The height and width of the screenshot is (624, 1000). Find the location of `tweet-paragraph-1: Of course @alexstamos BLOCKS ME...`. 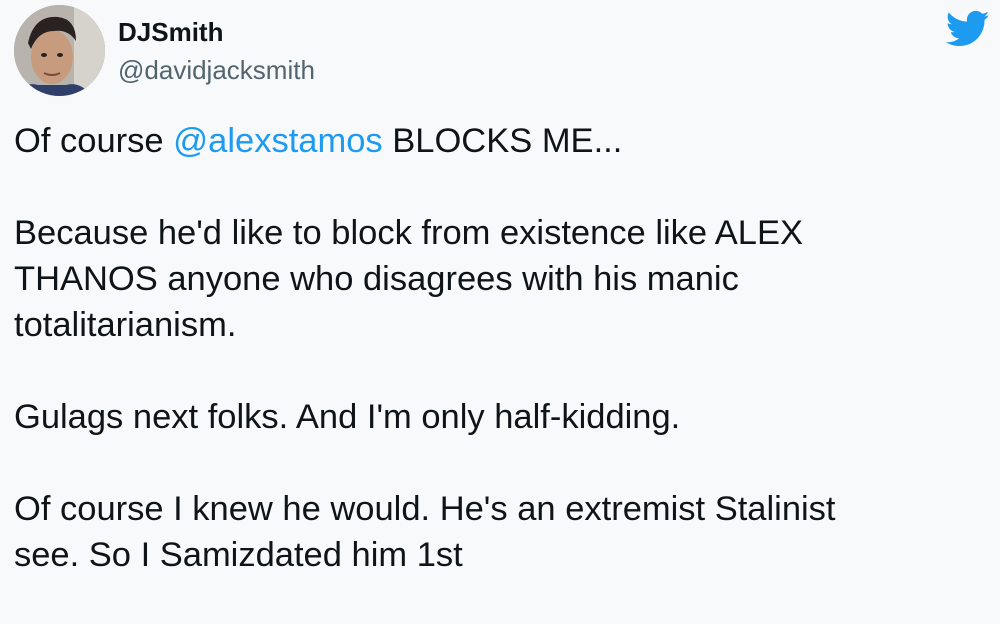

tweet-paragraph-1: Of course @alexstamos BLOCKS ME... is located at coordinates (499, 141).